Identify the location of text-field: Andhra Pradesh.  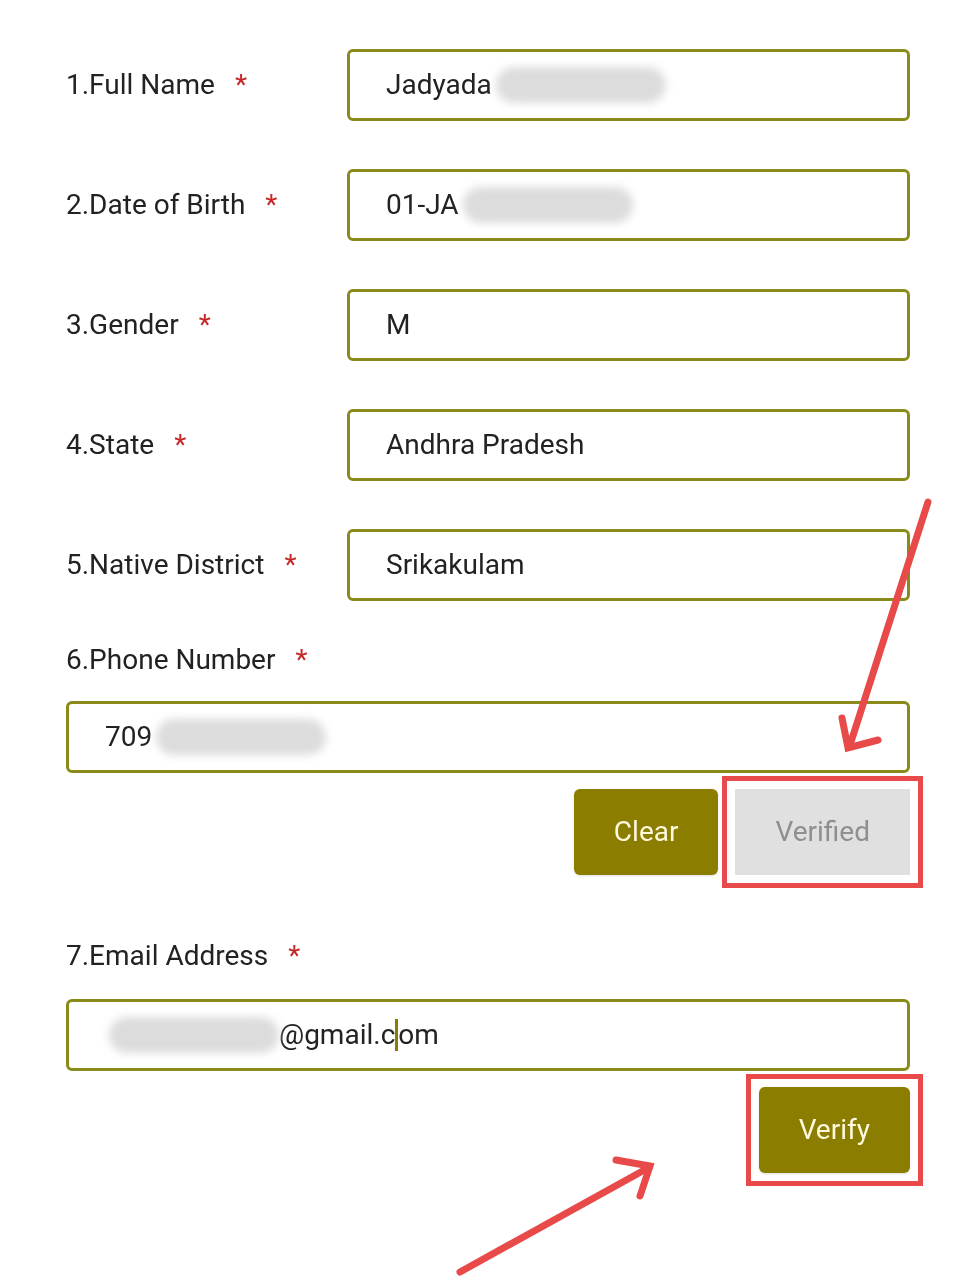
(628, 445).